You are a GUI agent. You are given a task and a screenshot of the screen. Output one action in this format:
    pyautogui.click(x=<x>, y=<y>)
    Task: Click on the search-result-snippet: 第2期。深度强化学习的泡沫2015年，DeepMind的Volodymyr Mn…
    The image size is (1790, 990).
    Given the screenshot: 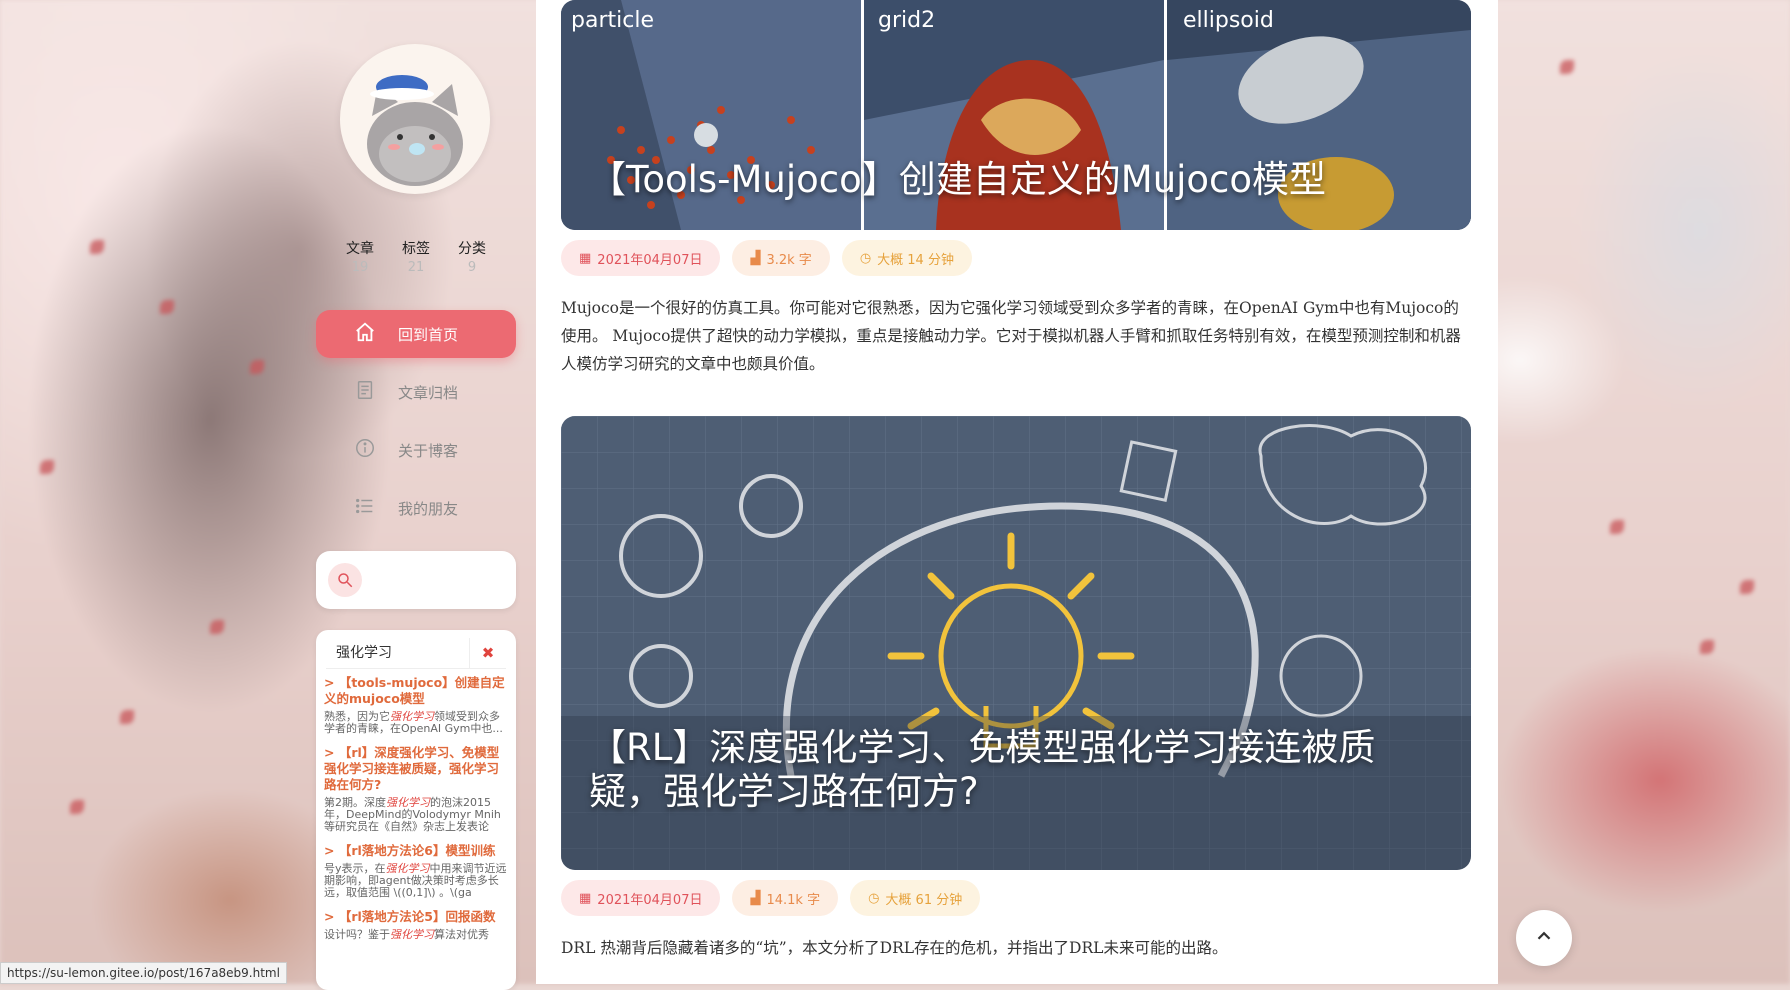 What is the action you would take?
    pyautogui.click(x=412, y=814)
    